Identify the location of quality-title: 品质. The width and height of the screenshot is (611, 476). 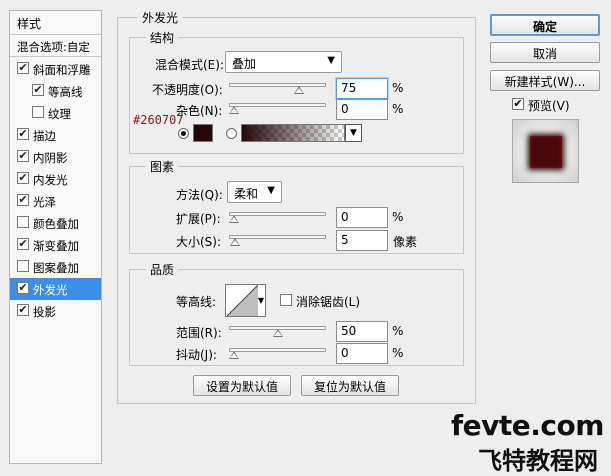
(162, 269).